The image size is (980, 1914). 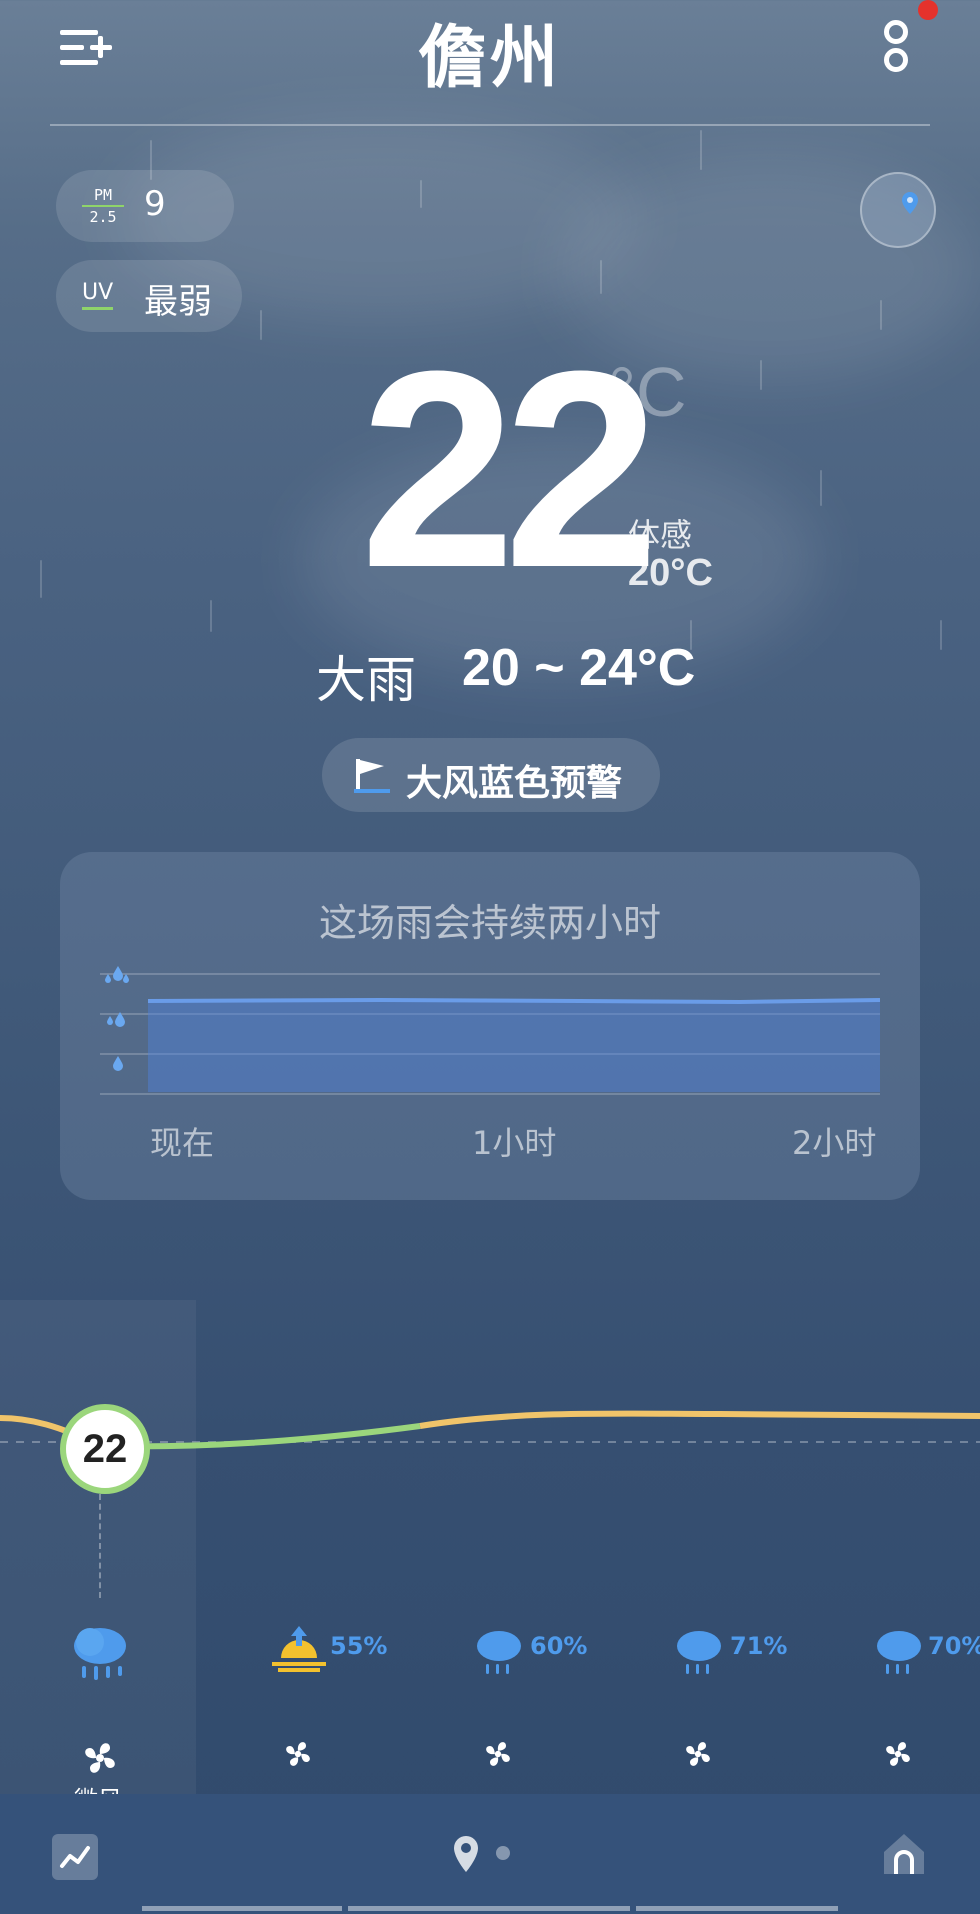 What do you see at coordinates (559, 1646) in the screenshot?
I see `precip-prob: 60%` at bounding box center [559, 1646].